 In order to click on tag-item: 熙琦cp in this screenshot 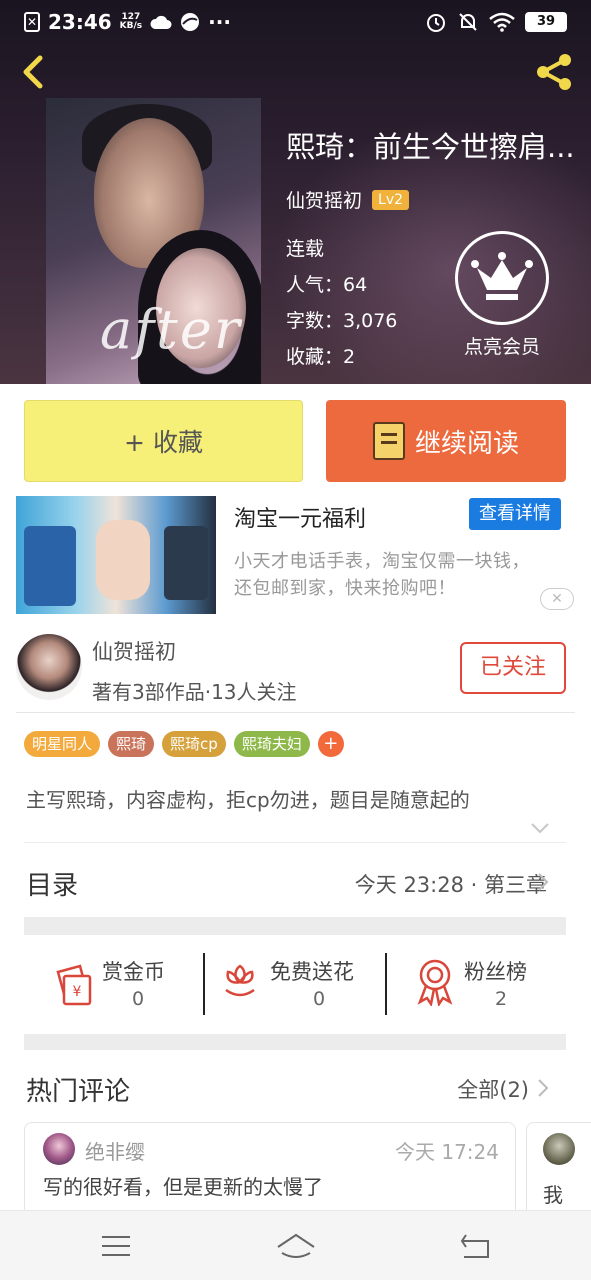, I will do `click(194, 744)`.